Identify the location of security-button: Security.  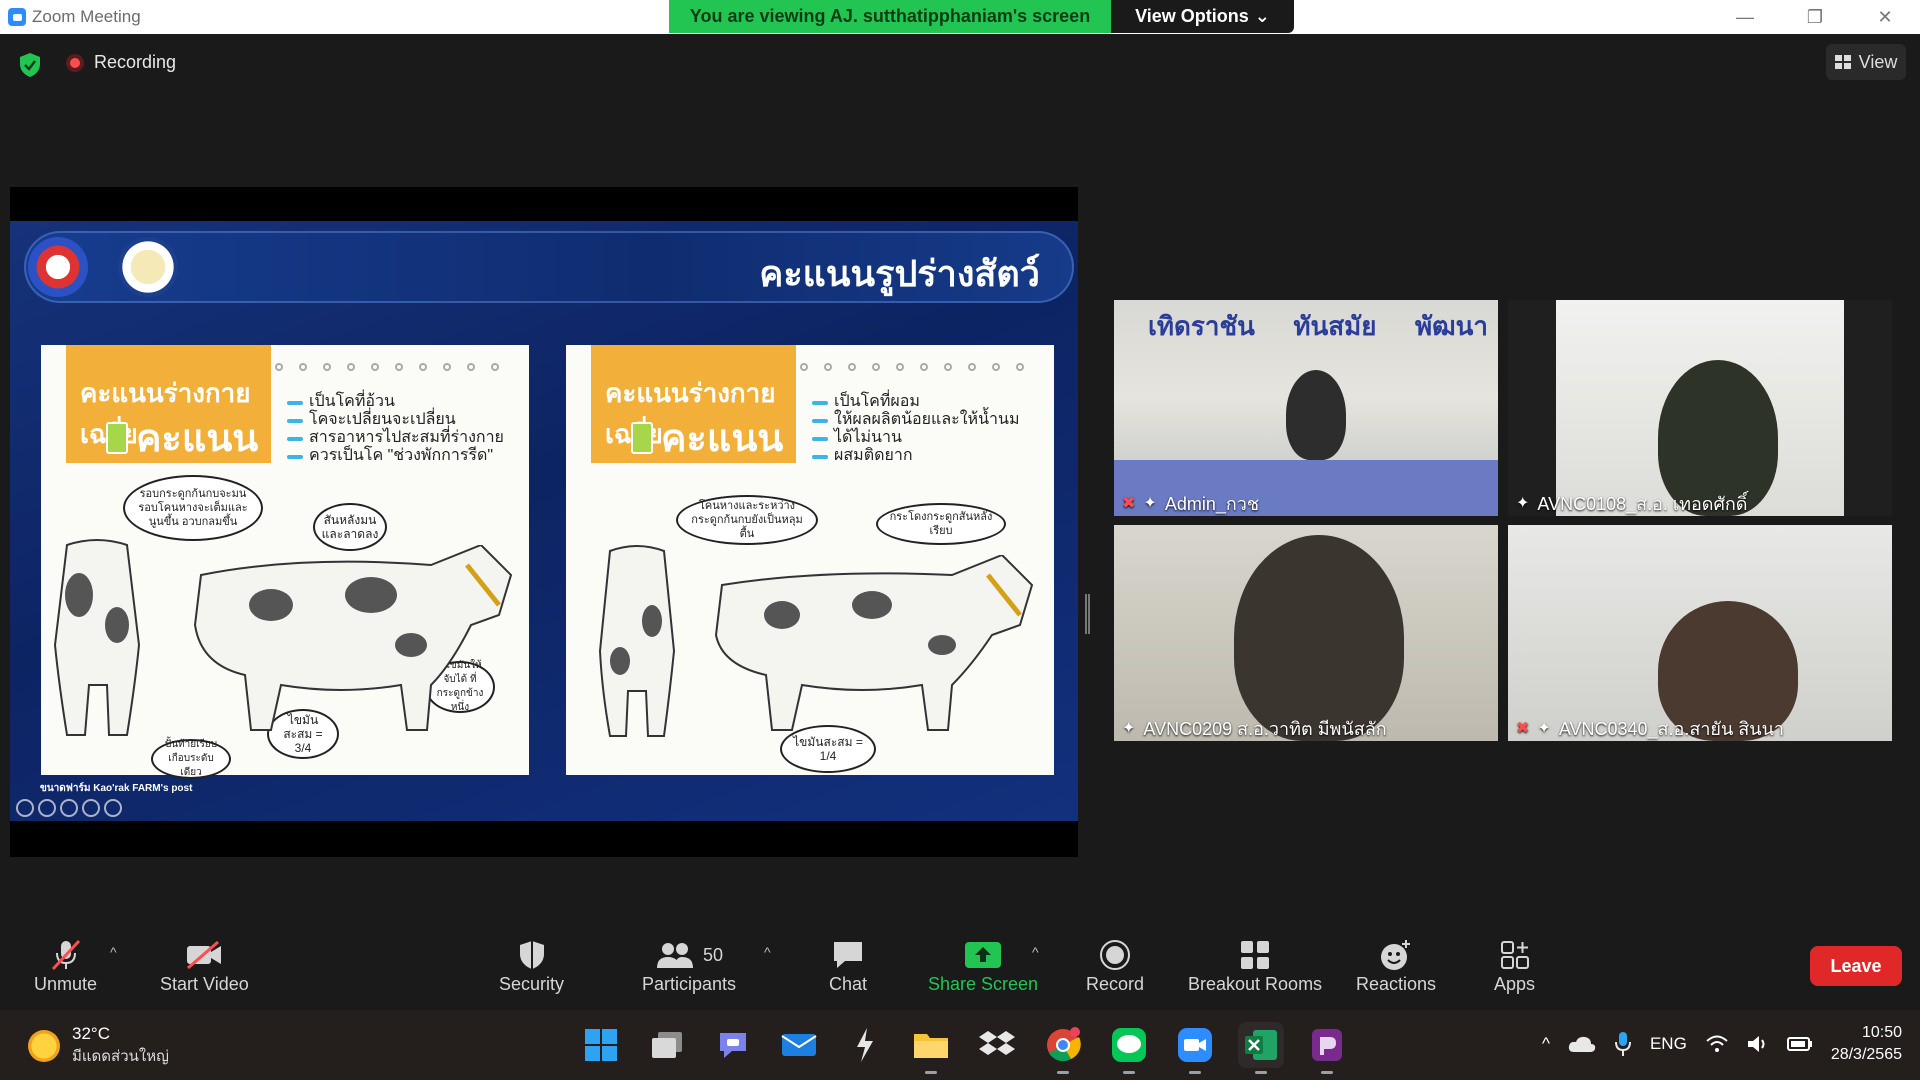
(531, 965).